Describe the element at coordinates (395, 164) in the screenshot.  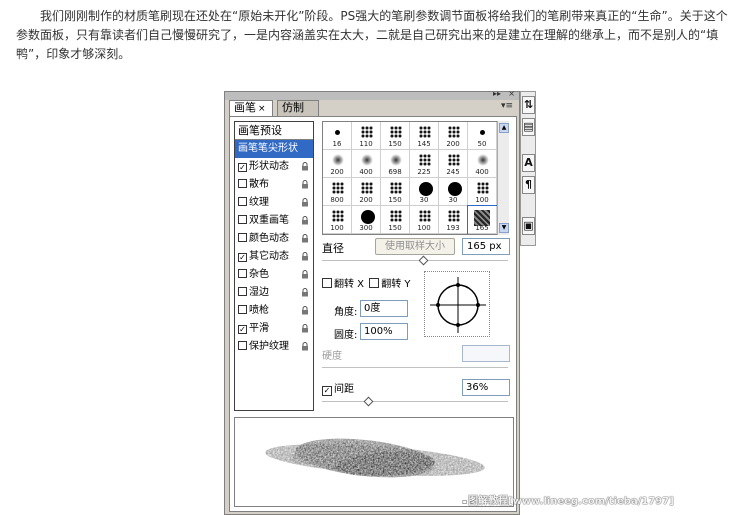
I see `brush-preset: 698` at that location.